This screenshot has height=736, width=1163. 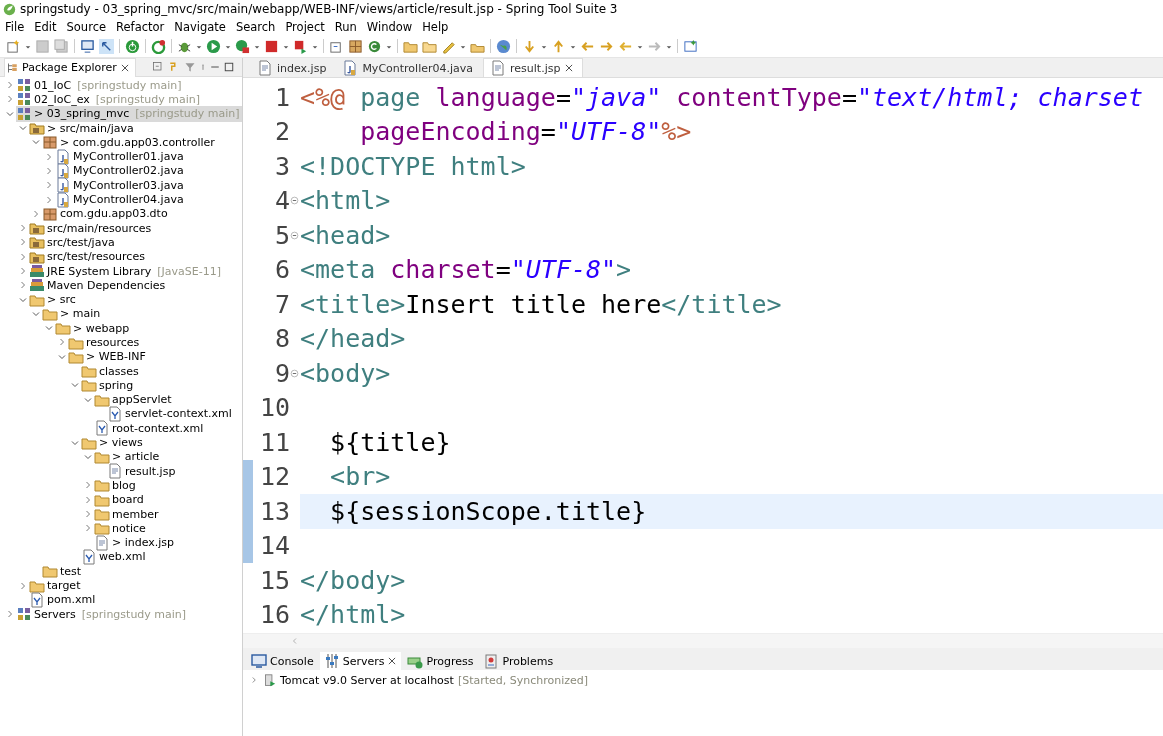 What do you see at coordinates (360, 661) in the screenshot?
I see `view-tab: Servers` at bounding box center [360, 661].